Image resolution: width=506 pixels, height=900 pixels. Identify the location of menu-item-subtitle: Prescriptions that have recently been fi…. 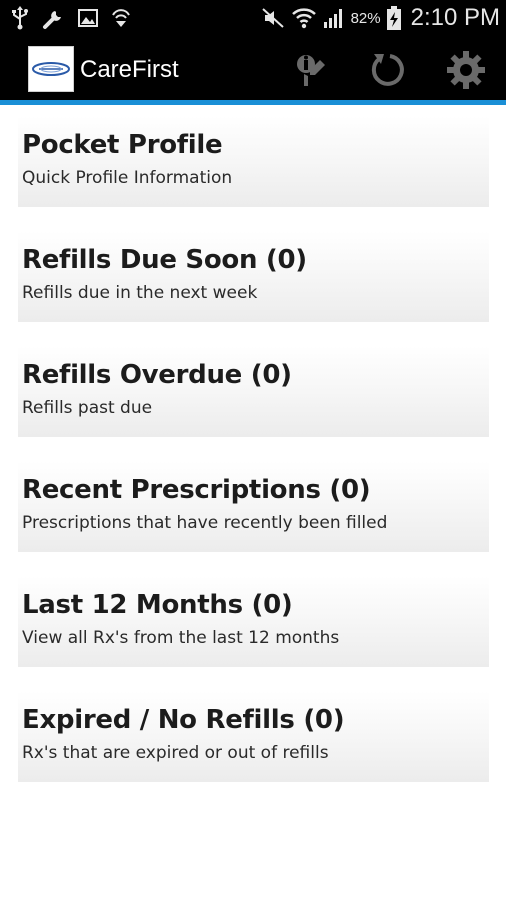
(205, 523).